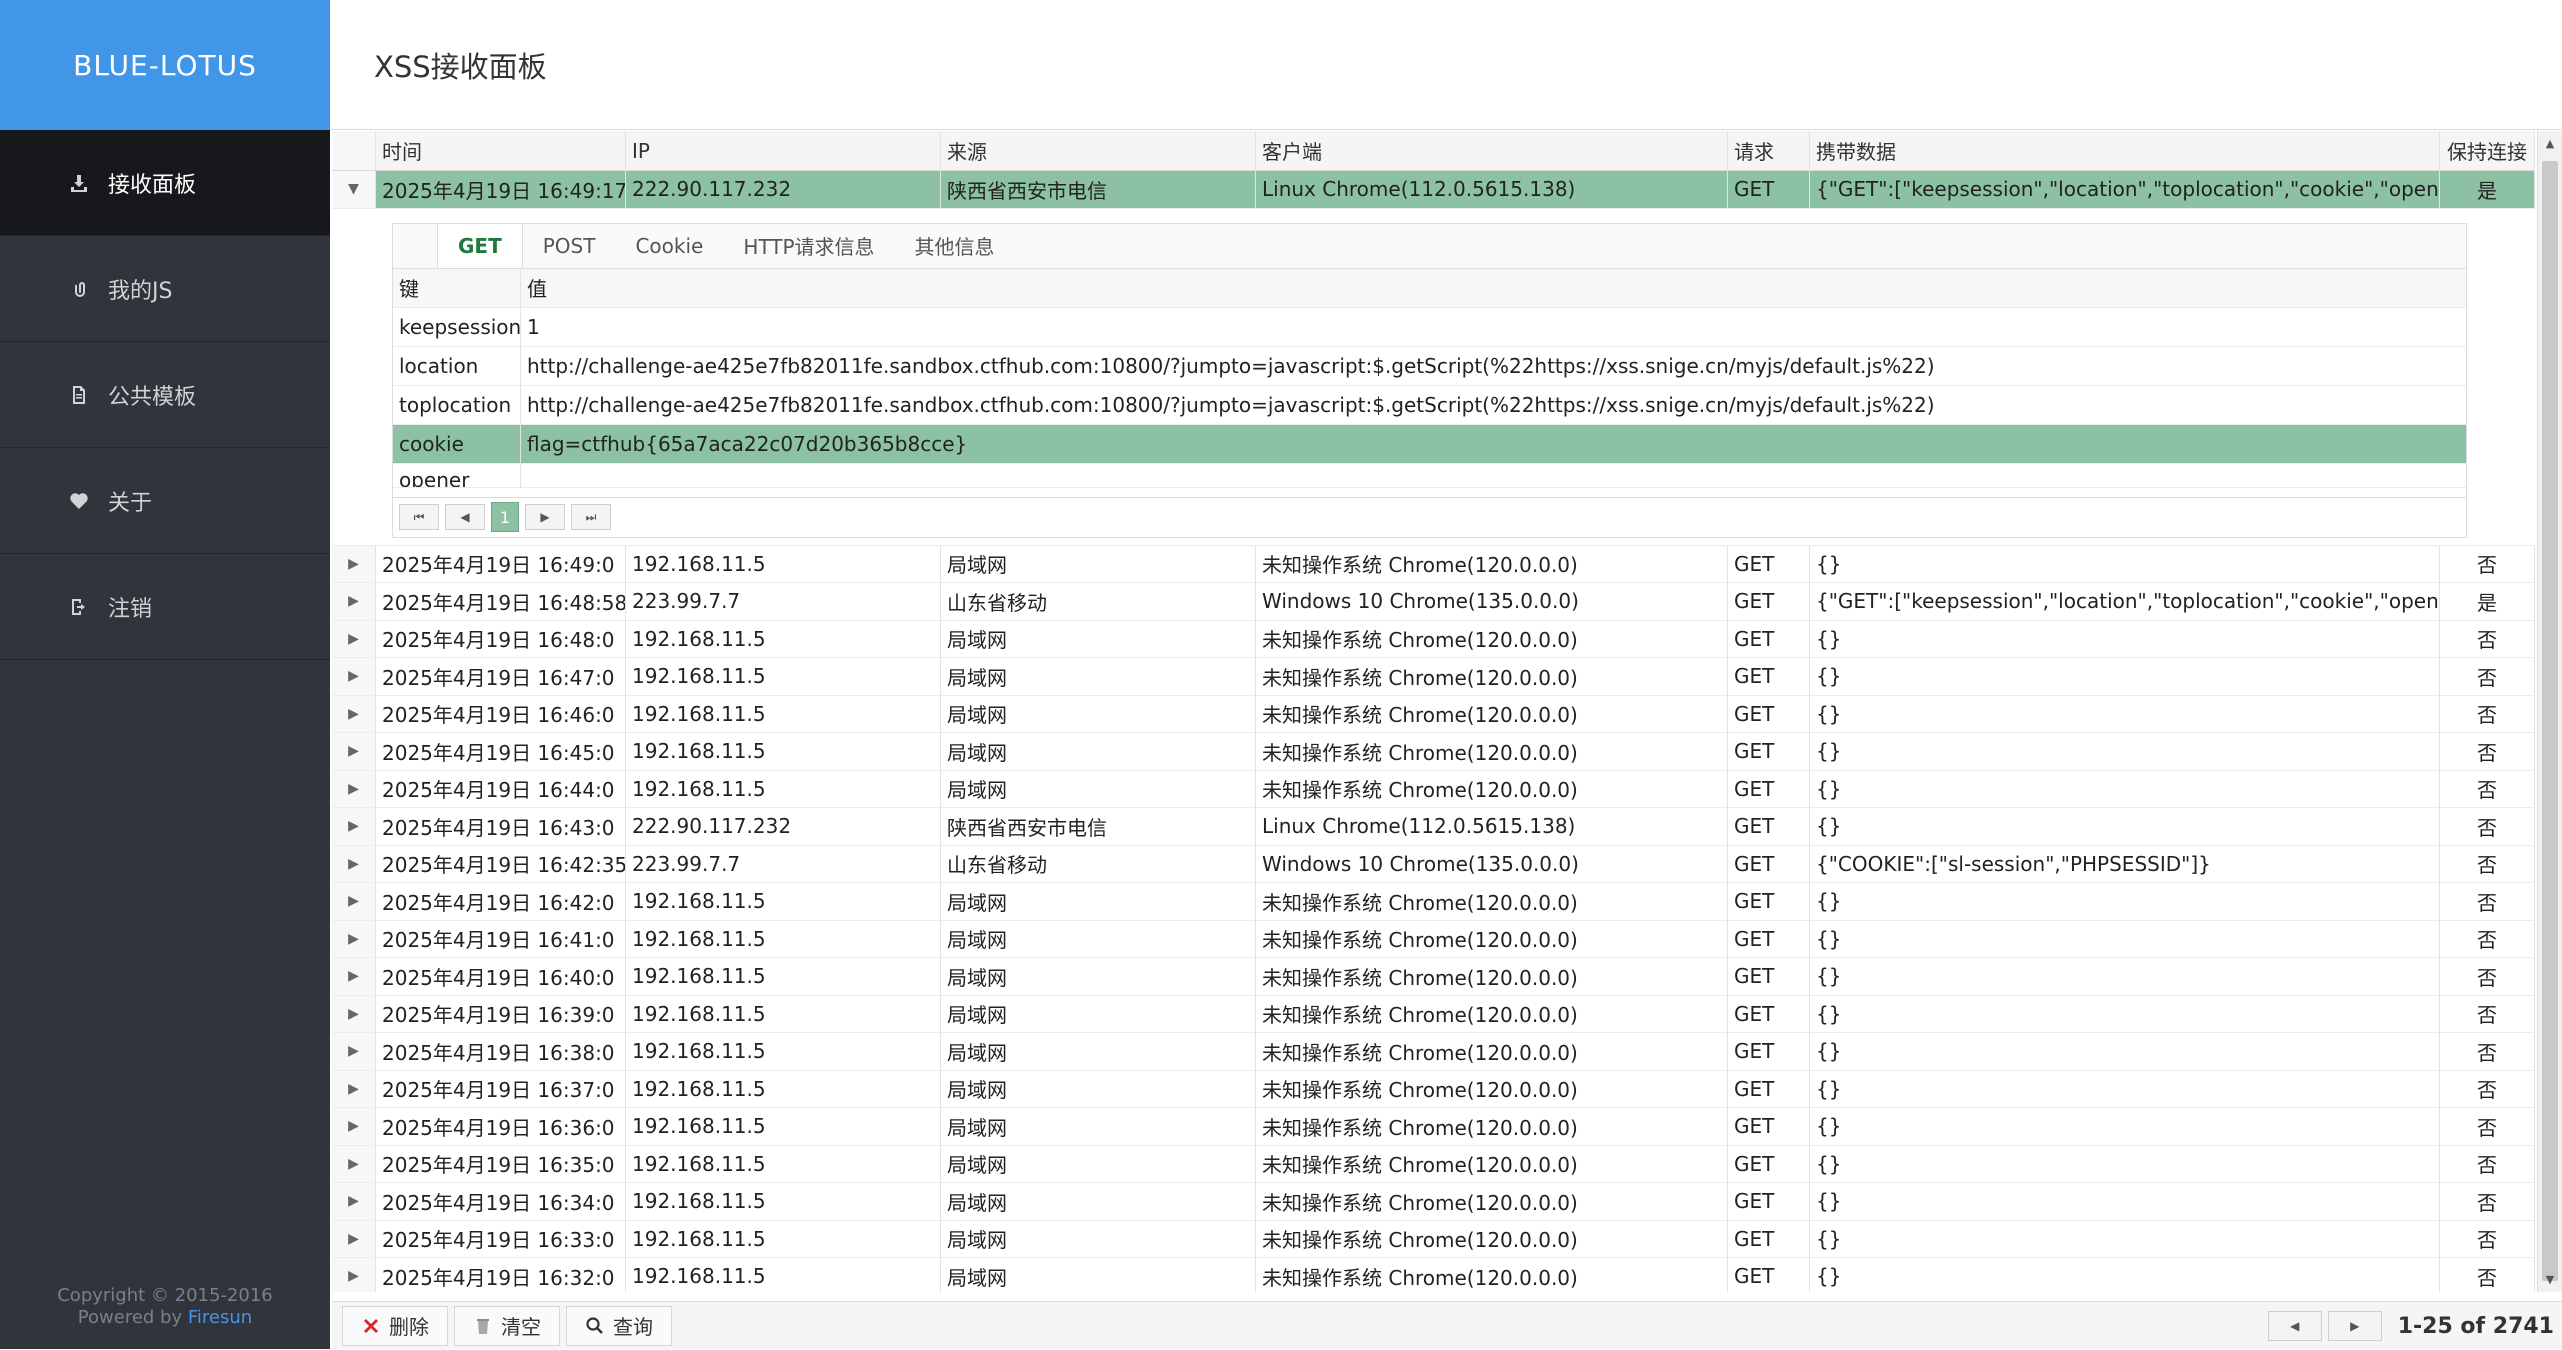  I want to click on cell-client: Linux Chrome(112.0.5615.138), so click(1492, 189).